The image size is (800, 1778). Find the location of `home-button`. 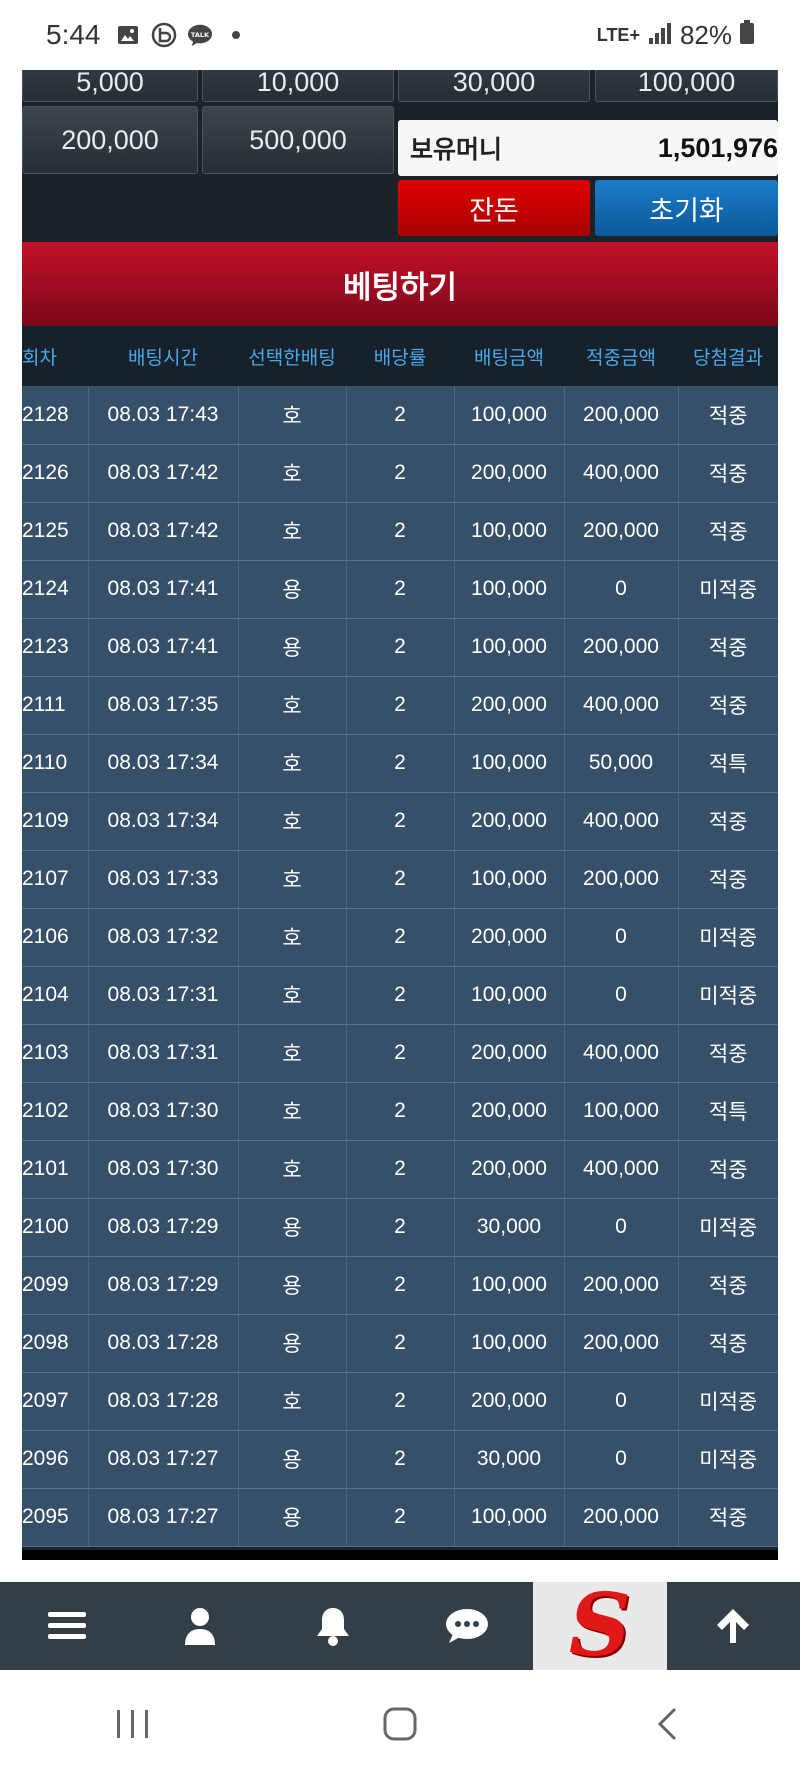

home-button is located at coordinates (400, 1724).